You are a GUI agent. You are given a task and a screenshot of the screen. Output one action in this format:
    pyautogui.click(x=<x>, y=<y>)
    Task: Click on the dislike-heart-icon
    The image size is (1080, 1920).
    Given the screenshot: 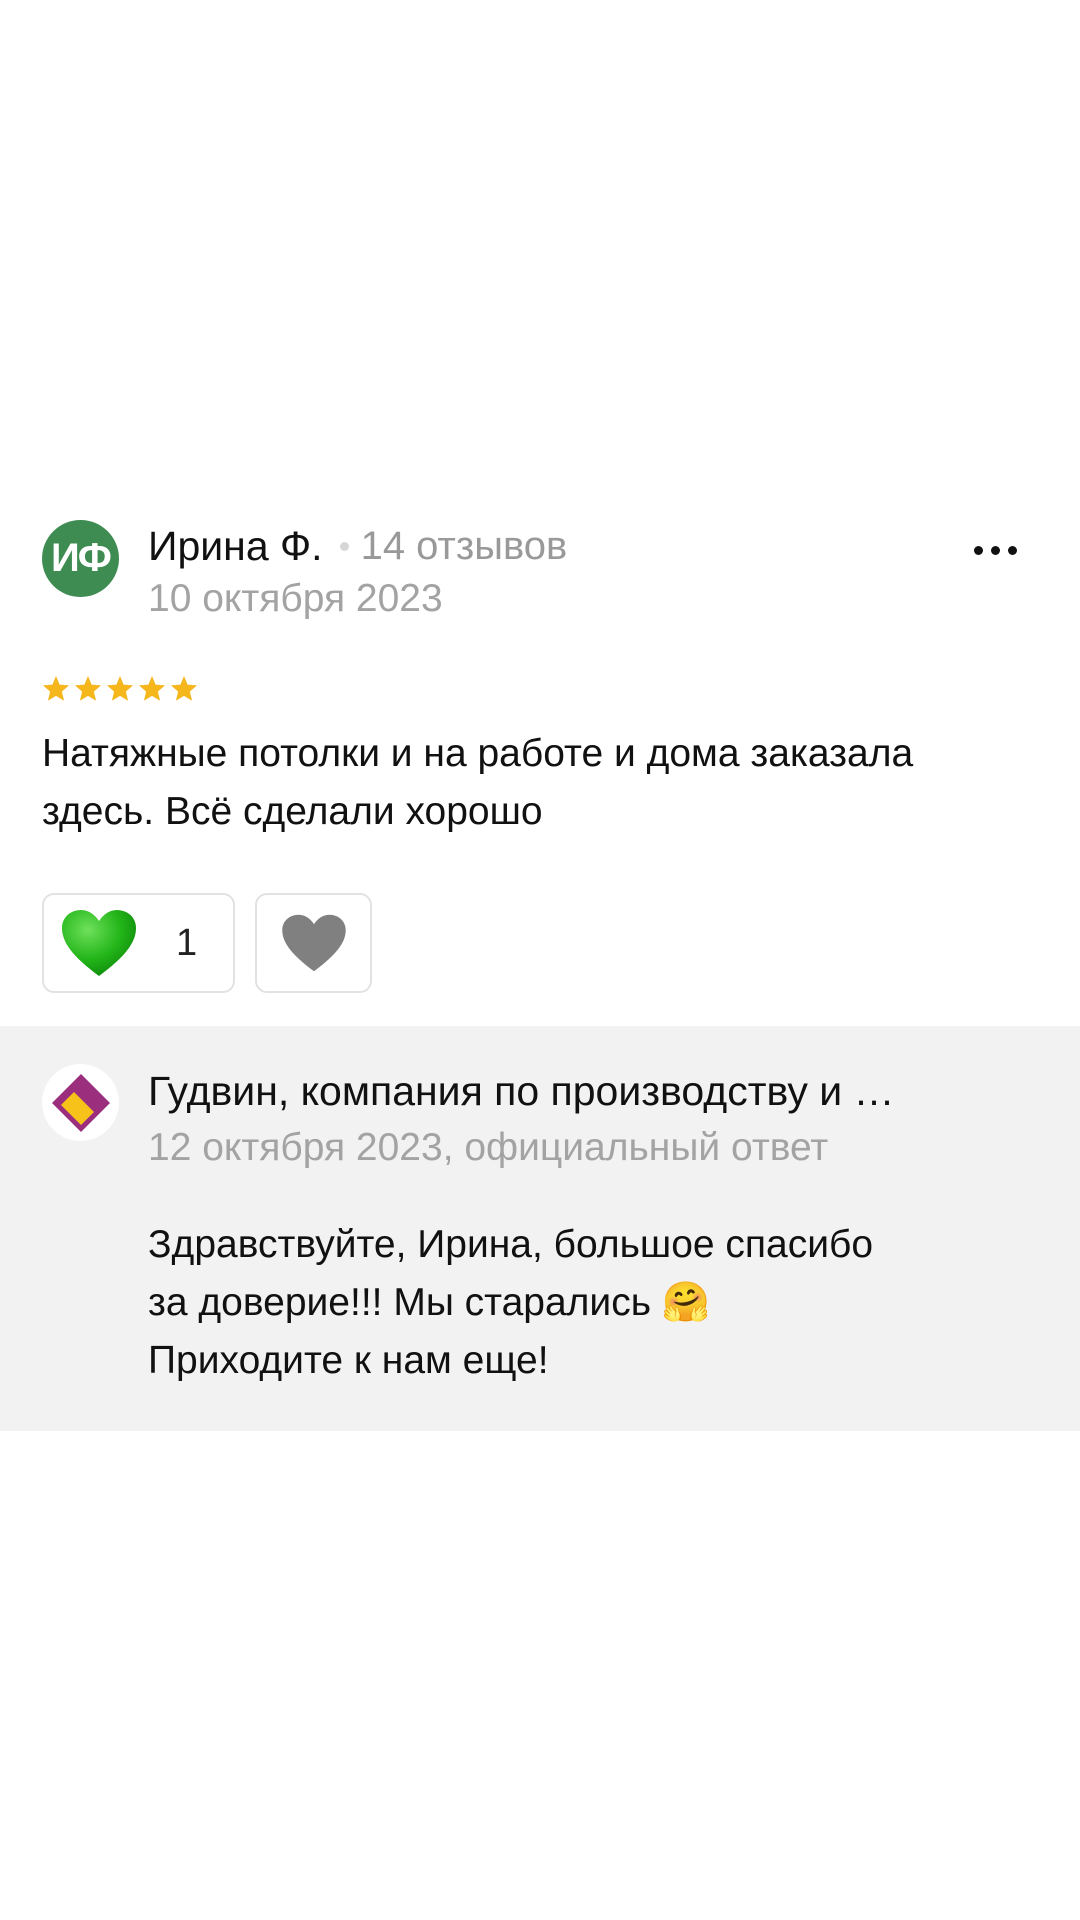 What is the action you would take?
    pyautogui.click(x=313, y=943)
    